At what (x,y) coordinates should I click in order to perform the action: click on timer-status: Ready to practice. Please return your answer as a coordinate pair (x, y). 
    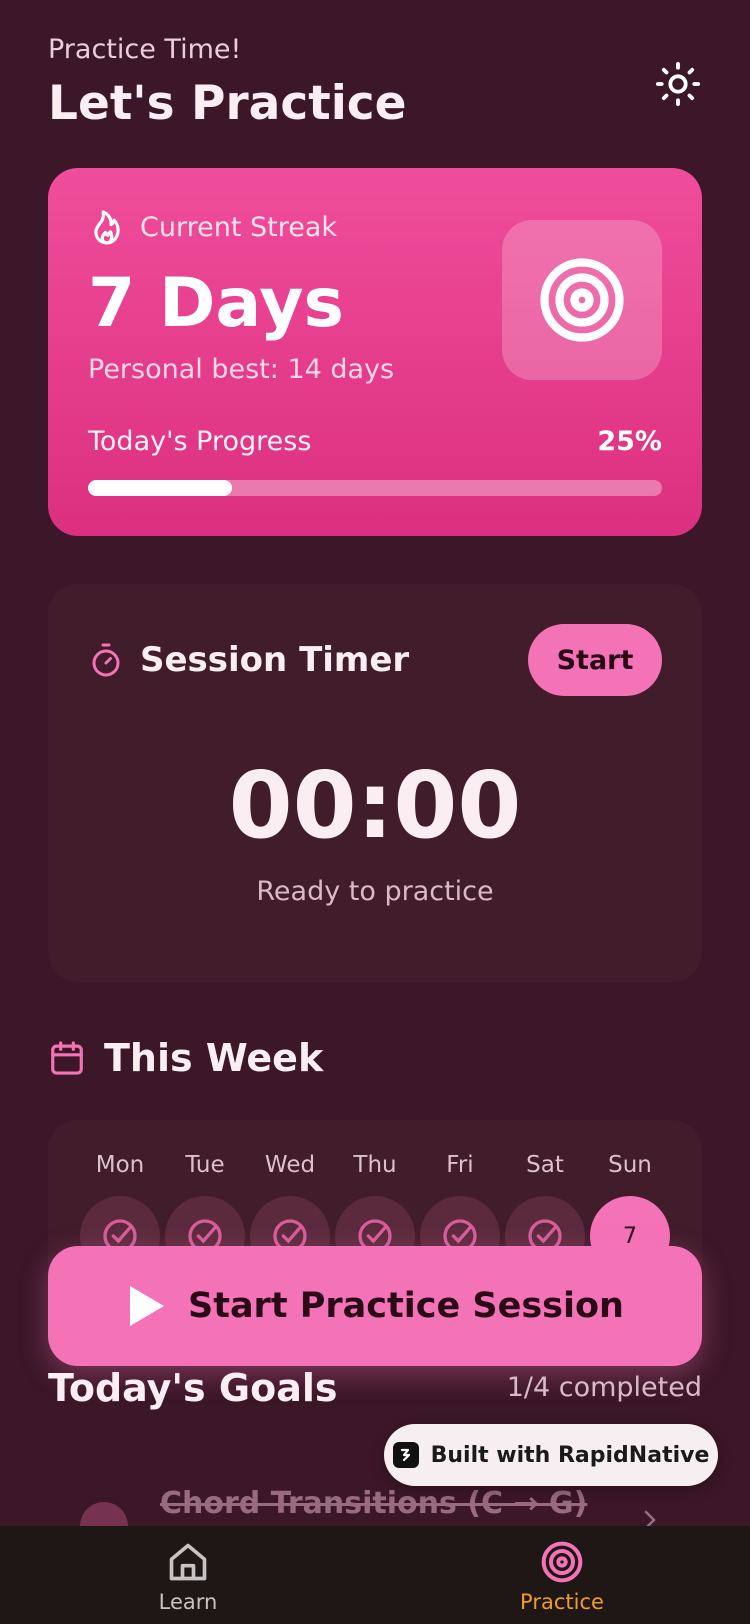
    Looking at the image, I should click on (375, 891).